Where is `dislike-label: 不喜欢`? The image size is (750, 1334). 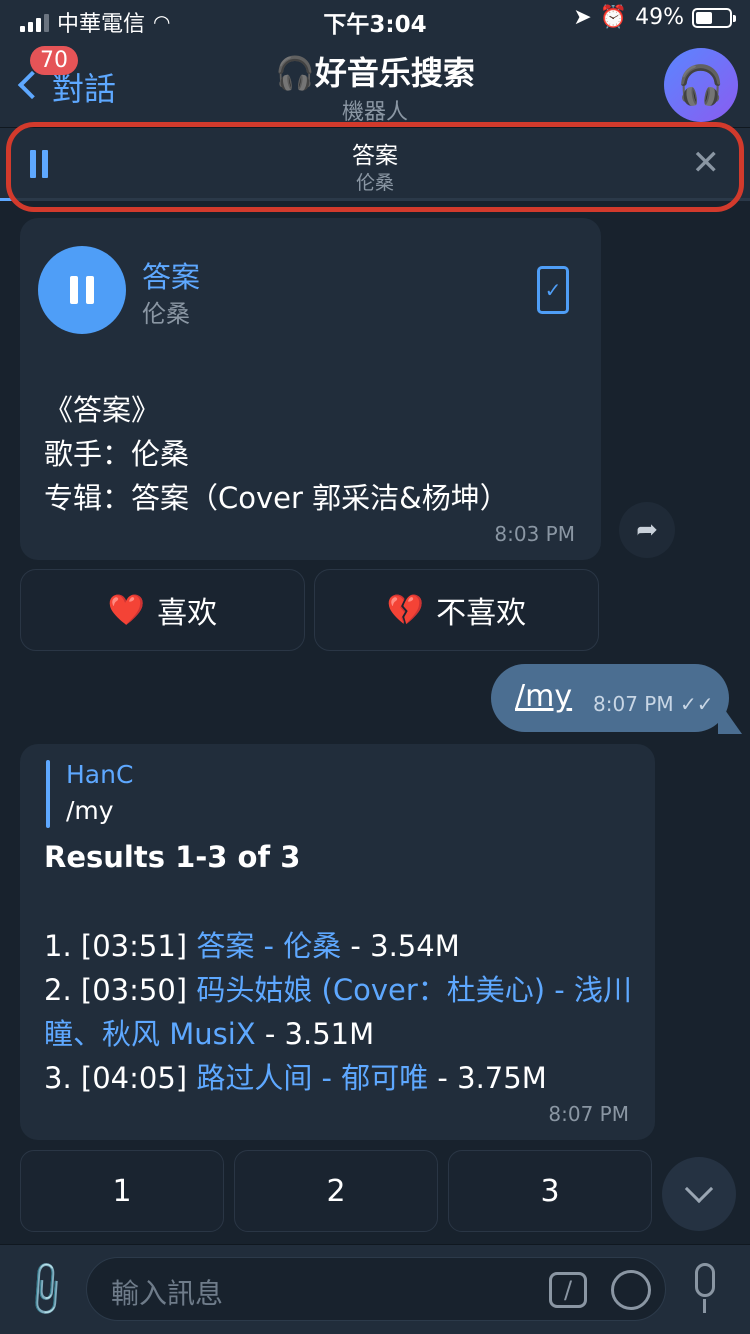 dislike-label: 不喜欢 is located at coordinates (481, 613).